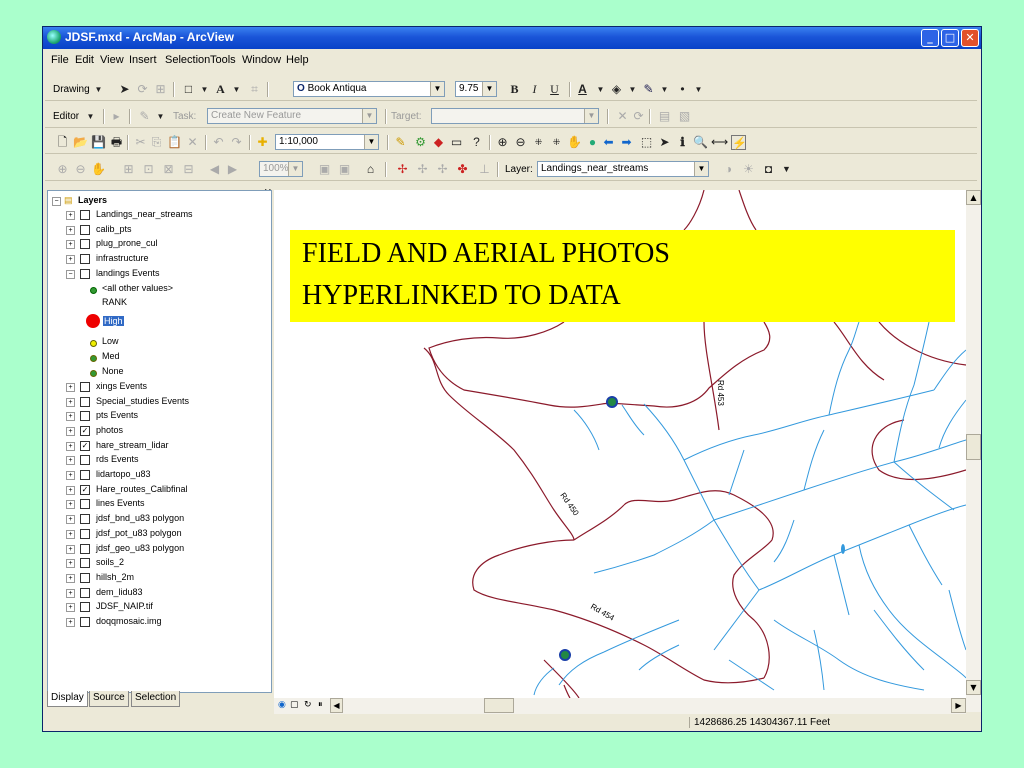  What do you see at coordinates (420, 142) in the screenshot?
I see `arctoolbox-icon: ⚙` at bounding box center [420, 142].